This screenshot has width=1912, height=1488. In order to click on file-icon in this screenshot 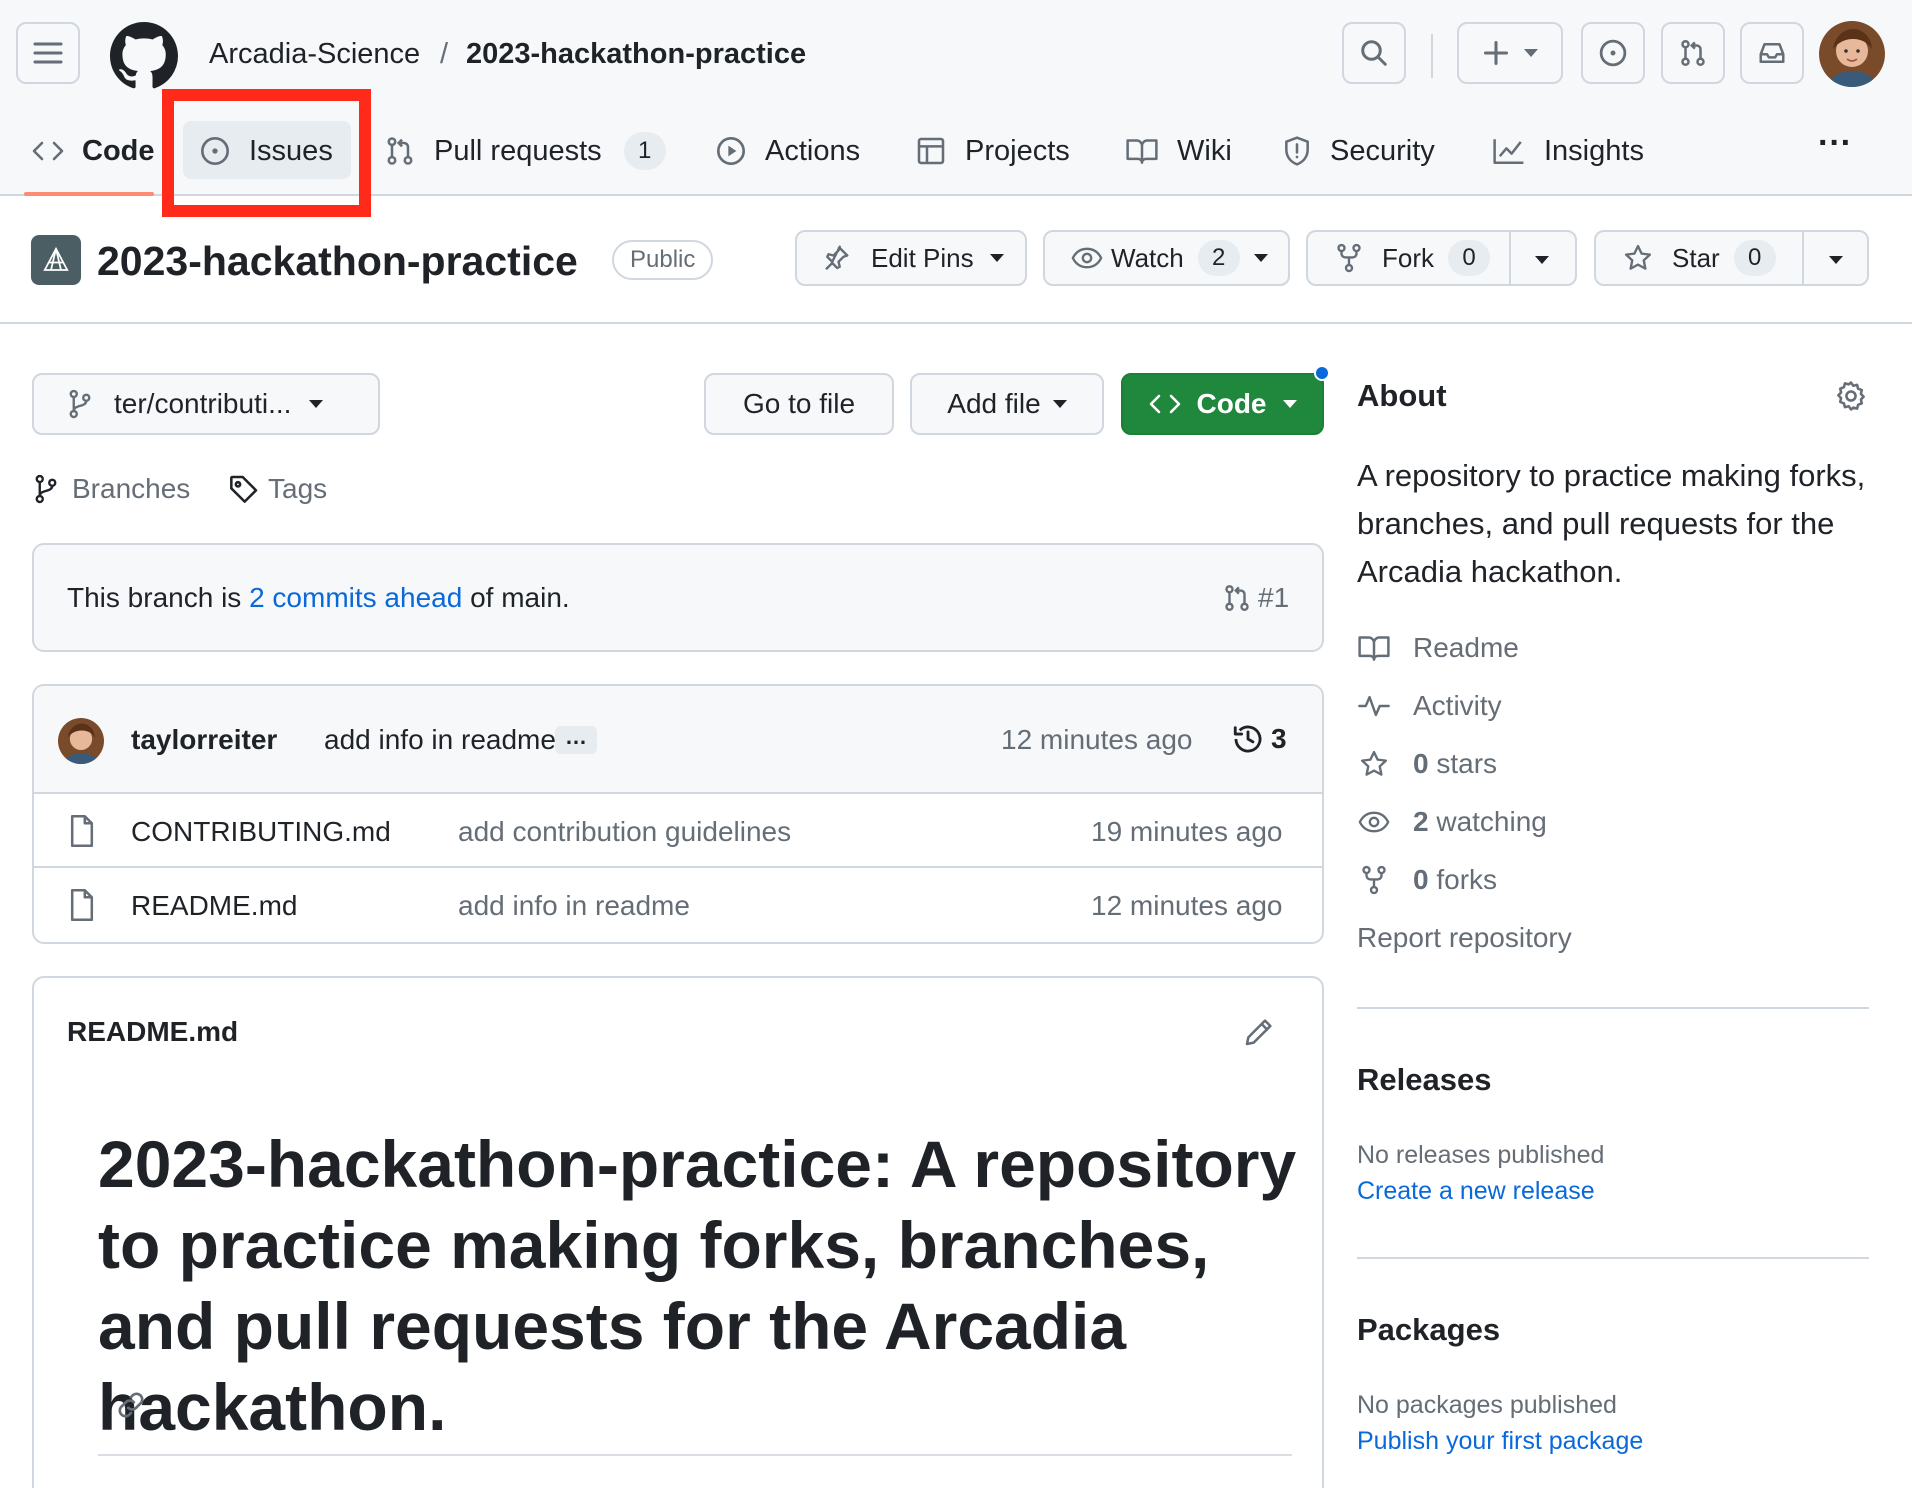, I will do `click(82, 905)`.